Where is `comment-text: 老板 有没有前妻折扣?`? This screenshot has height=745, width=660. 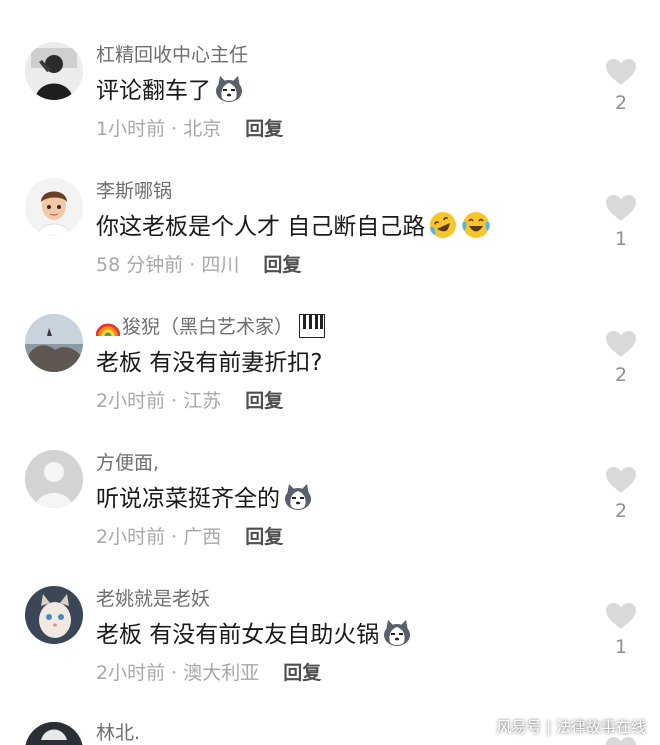 comment-text: 老板 有没有前妻折扣? is located at coordinates (209, 363).